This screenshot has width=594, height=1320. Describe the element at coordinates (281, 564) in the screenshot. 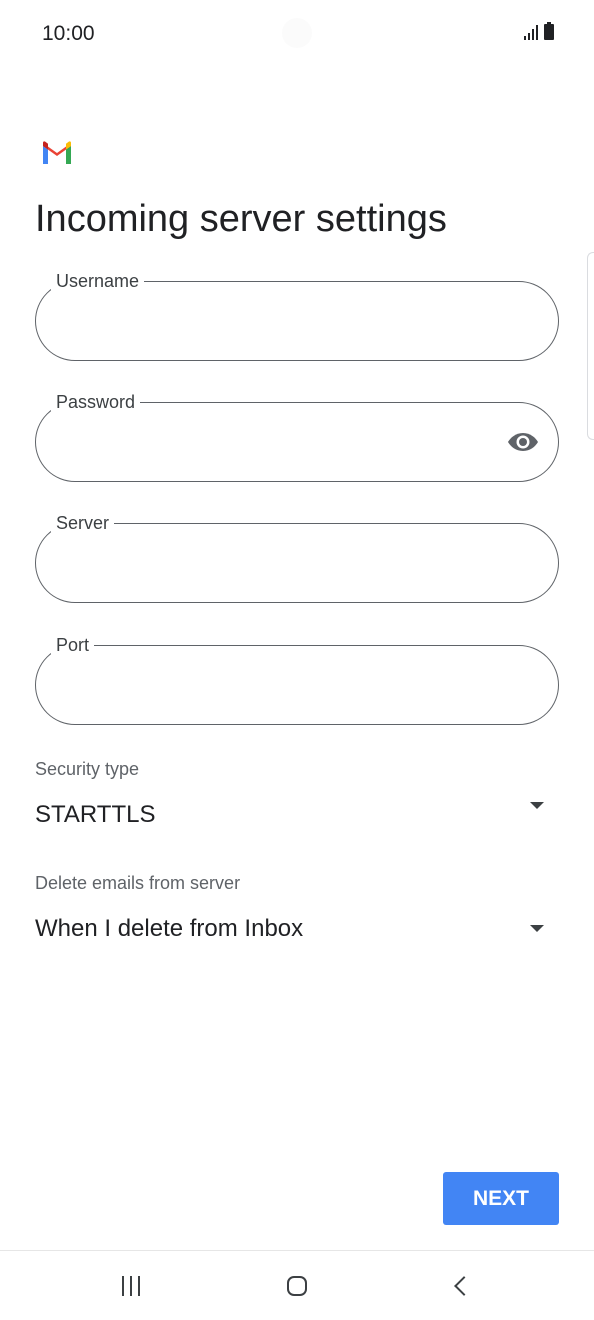

I see `server-input` at that location.